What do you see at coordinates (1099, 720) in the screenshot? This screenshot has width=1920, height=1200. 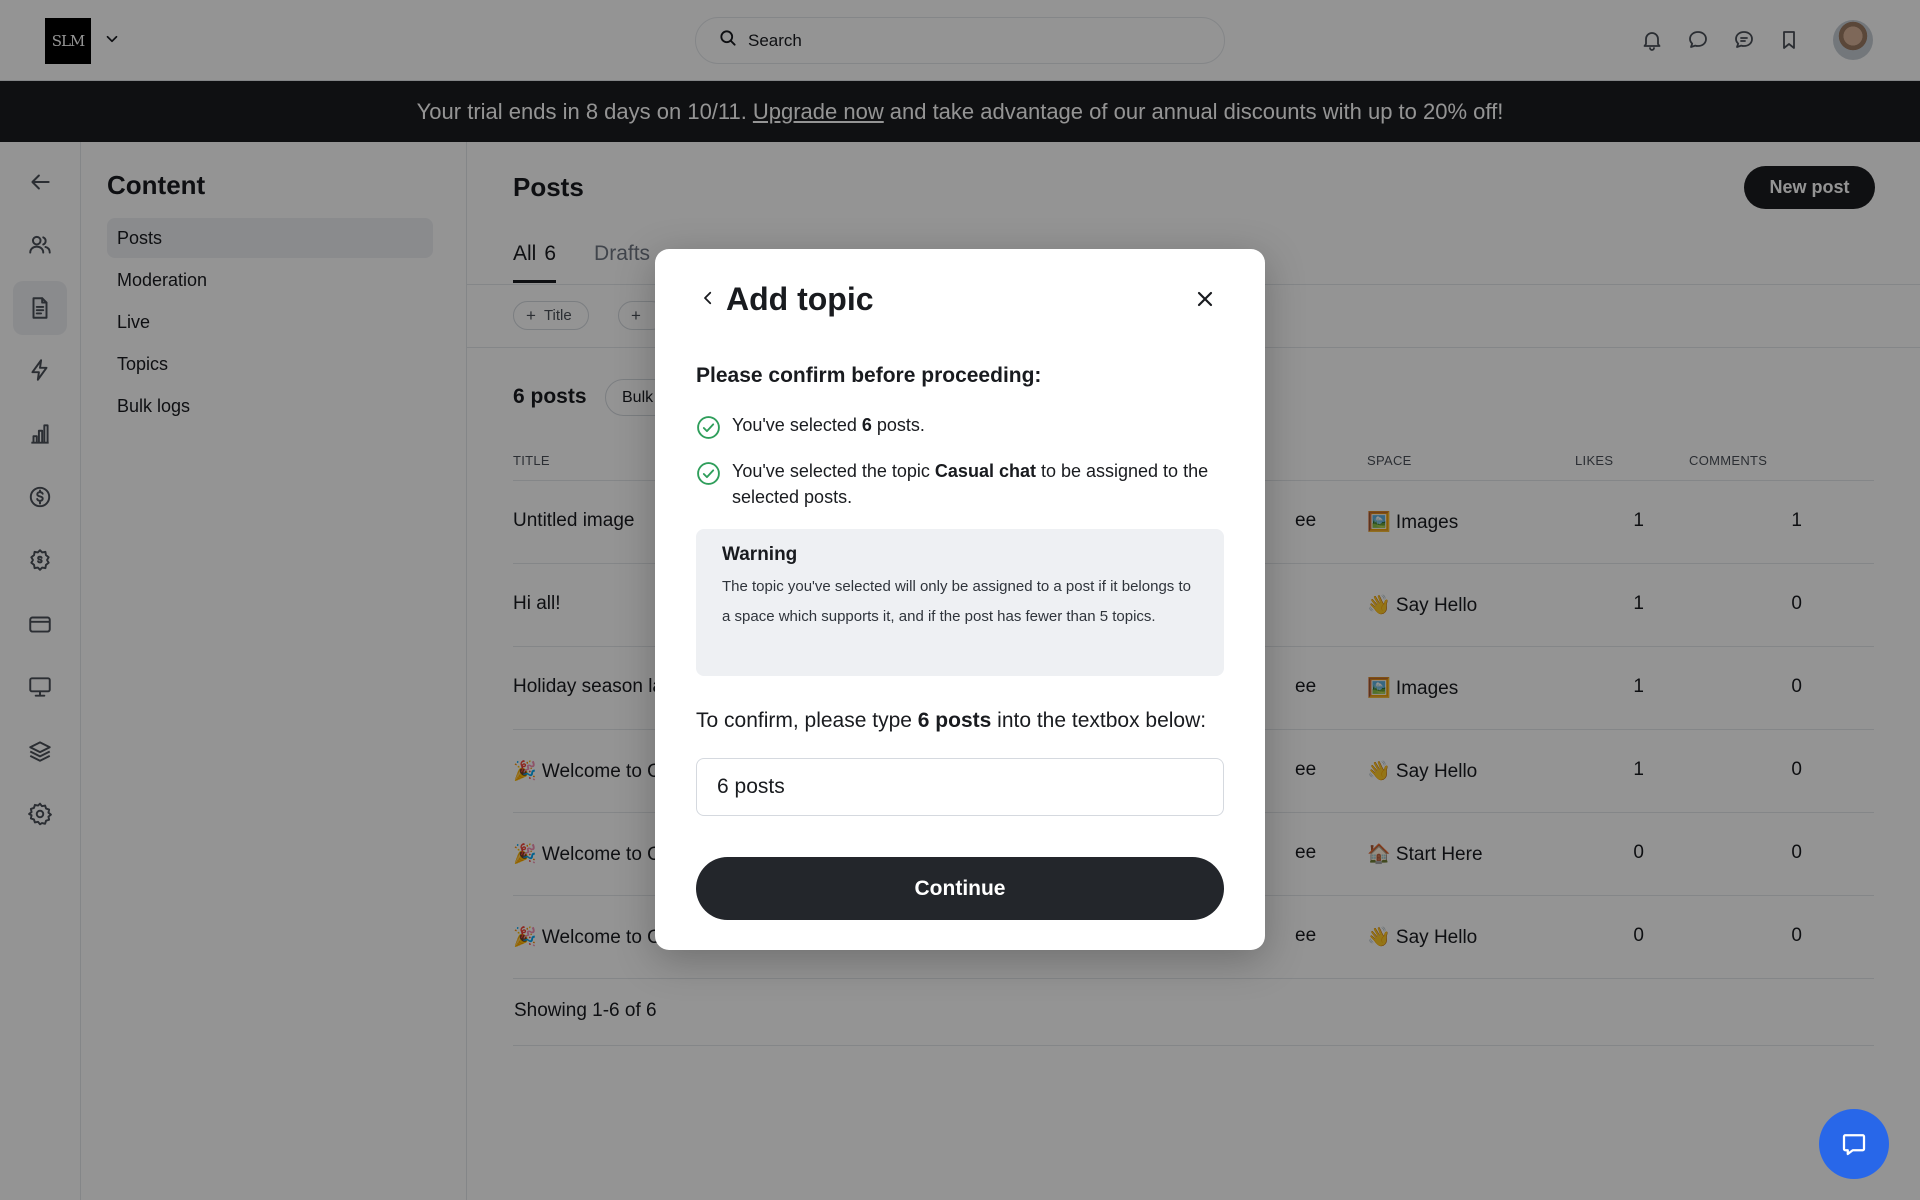 I see `type-post: into the textbox below:` at bounding box center [1099, 720].